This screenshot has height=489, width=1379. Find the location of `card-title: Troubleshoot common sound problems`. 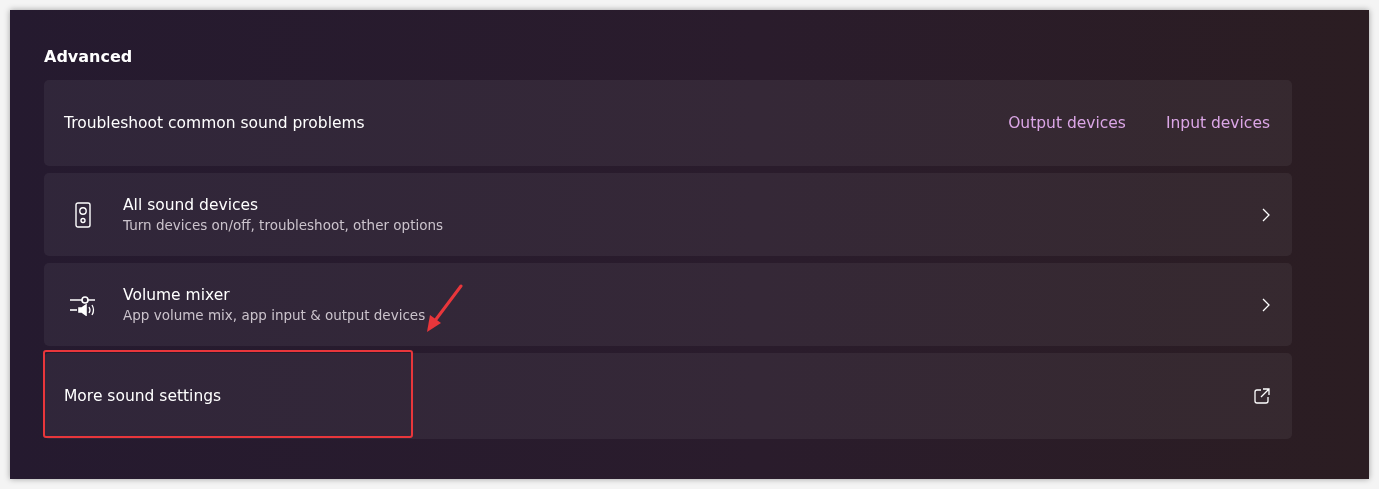

card-title: Troubleshoot common sound problems is located at coordinates (214, 123).